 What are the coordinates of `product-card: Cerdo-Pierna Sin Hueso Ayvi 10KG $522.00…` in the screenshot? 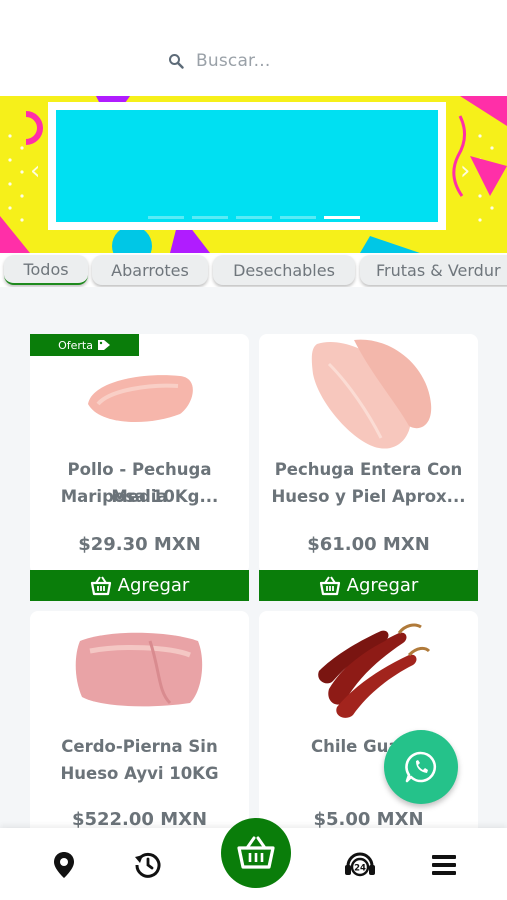 It's located at (139, 726).